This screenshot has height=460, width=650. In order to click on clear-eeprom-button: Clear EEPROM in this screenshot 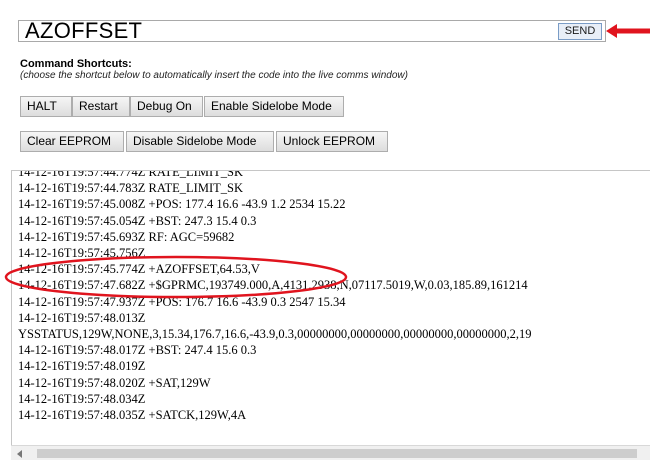, I will do `click(72, 141)`.